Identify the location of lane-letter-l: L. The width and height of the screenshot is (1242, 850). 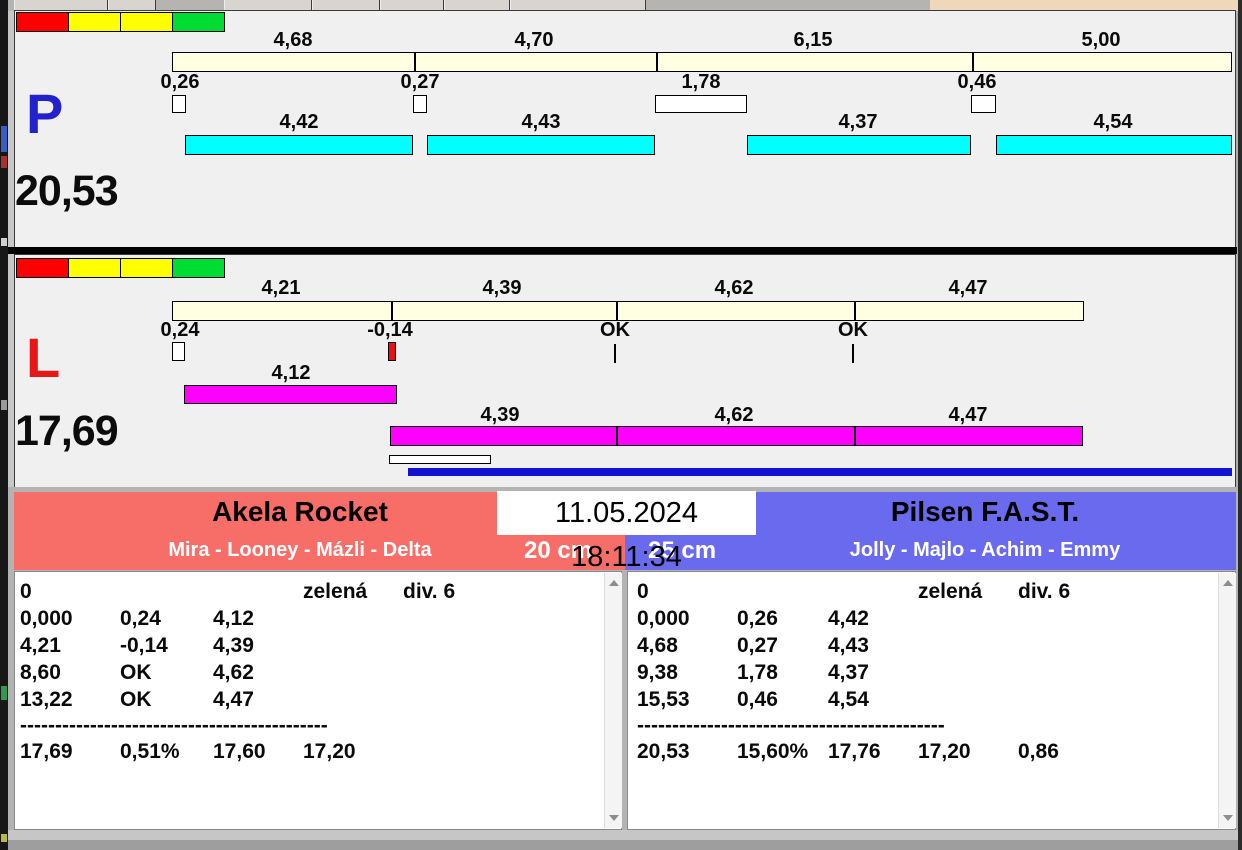
(43, 357).